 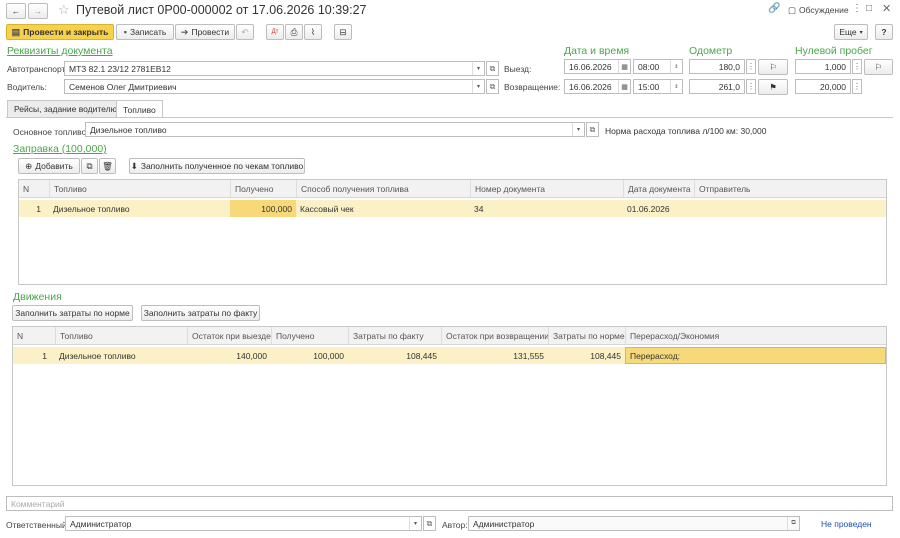 I want to click on arrow-right-icon: →, so click(x=38, y=11).